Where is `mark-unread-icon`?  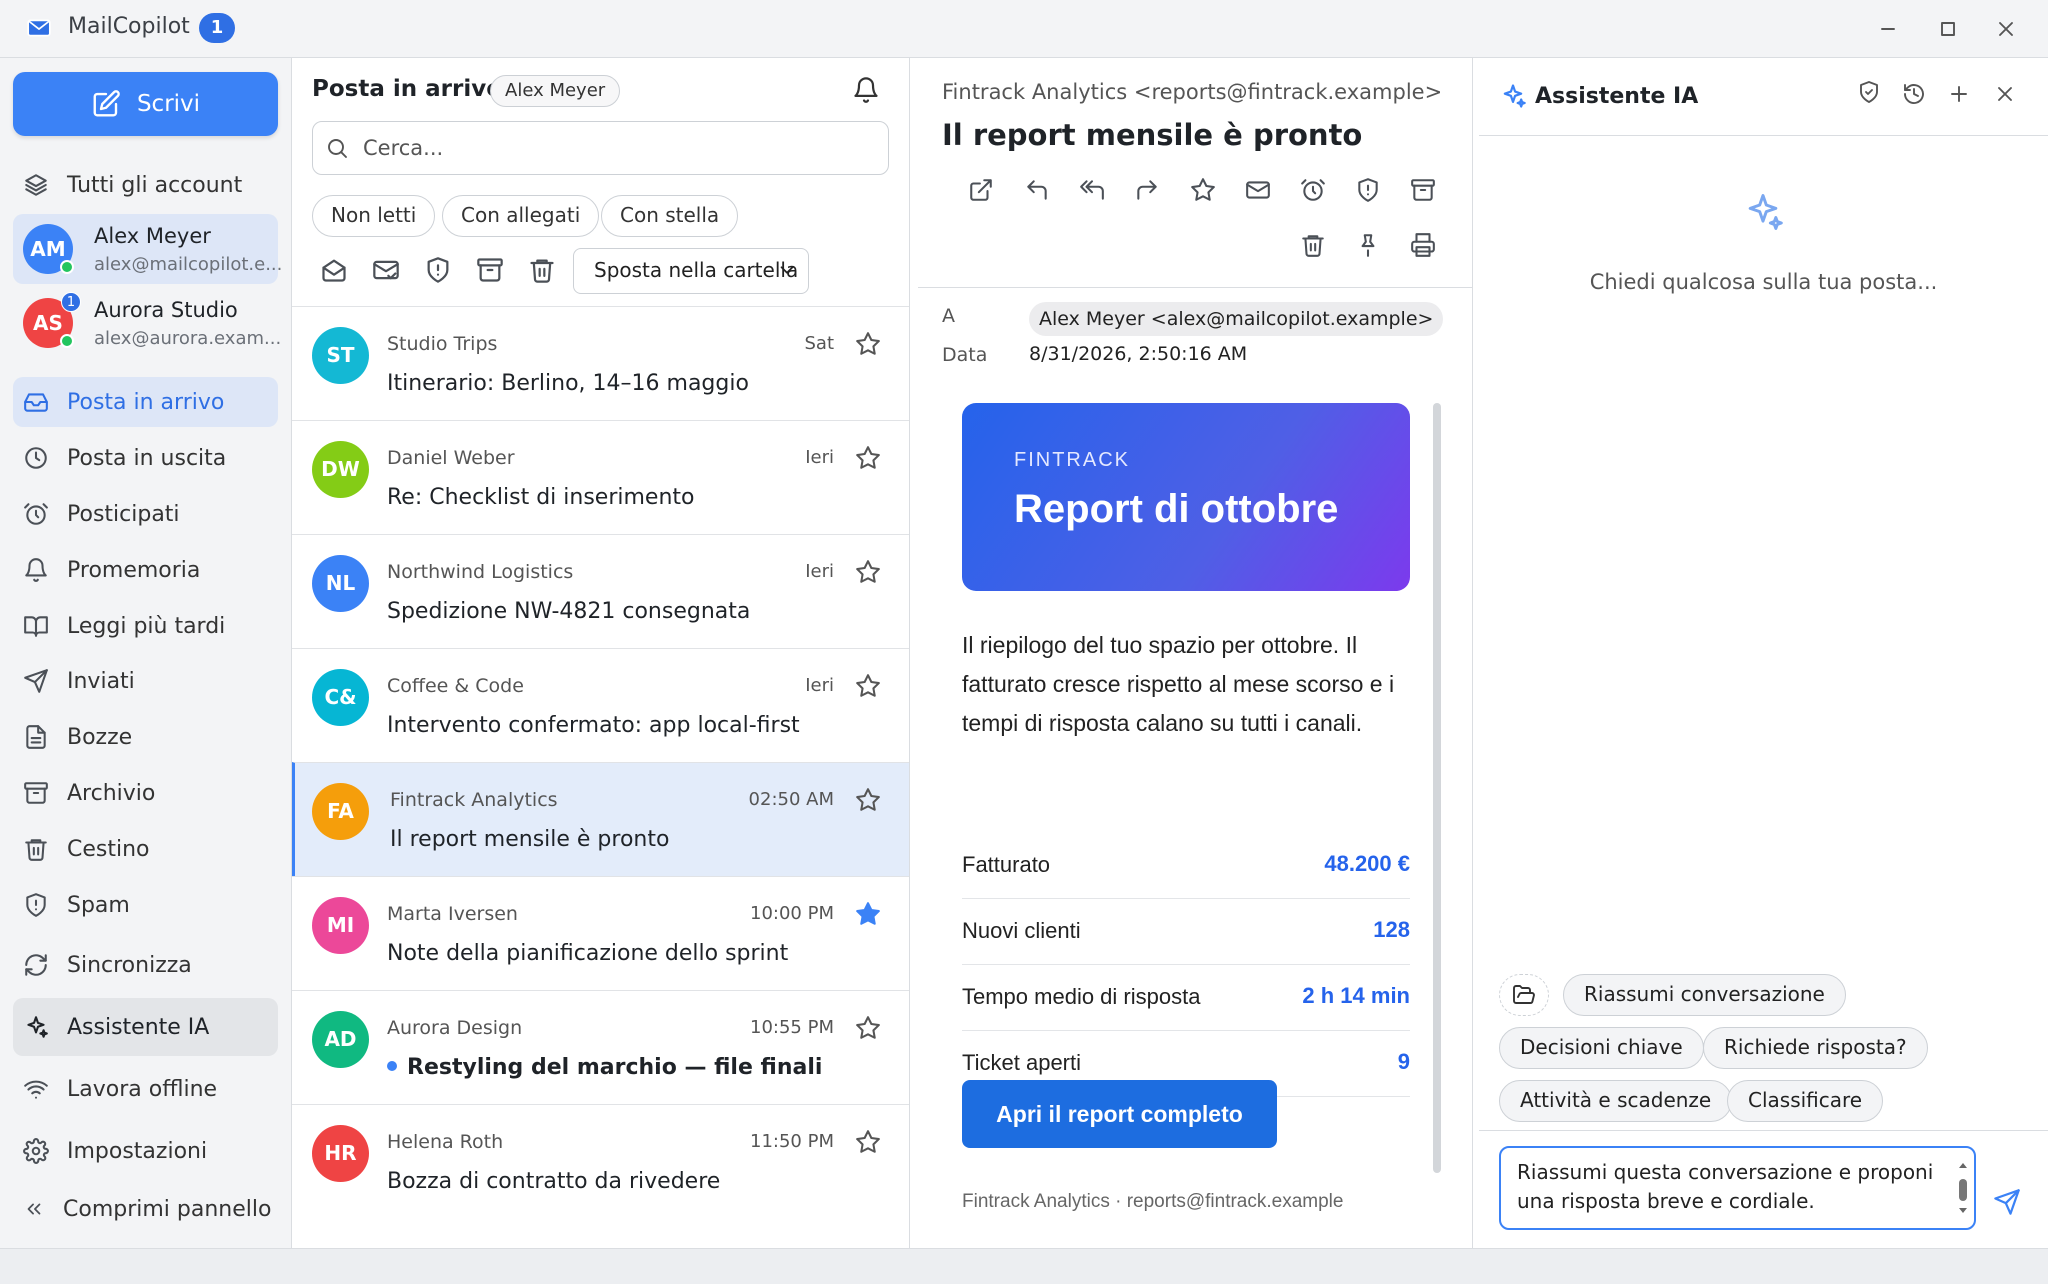
mark-unread-icon is located at coordinates (387, 271).